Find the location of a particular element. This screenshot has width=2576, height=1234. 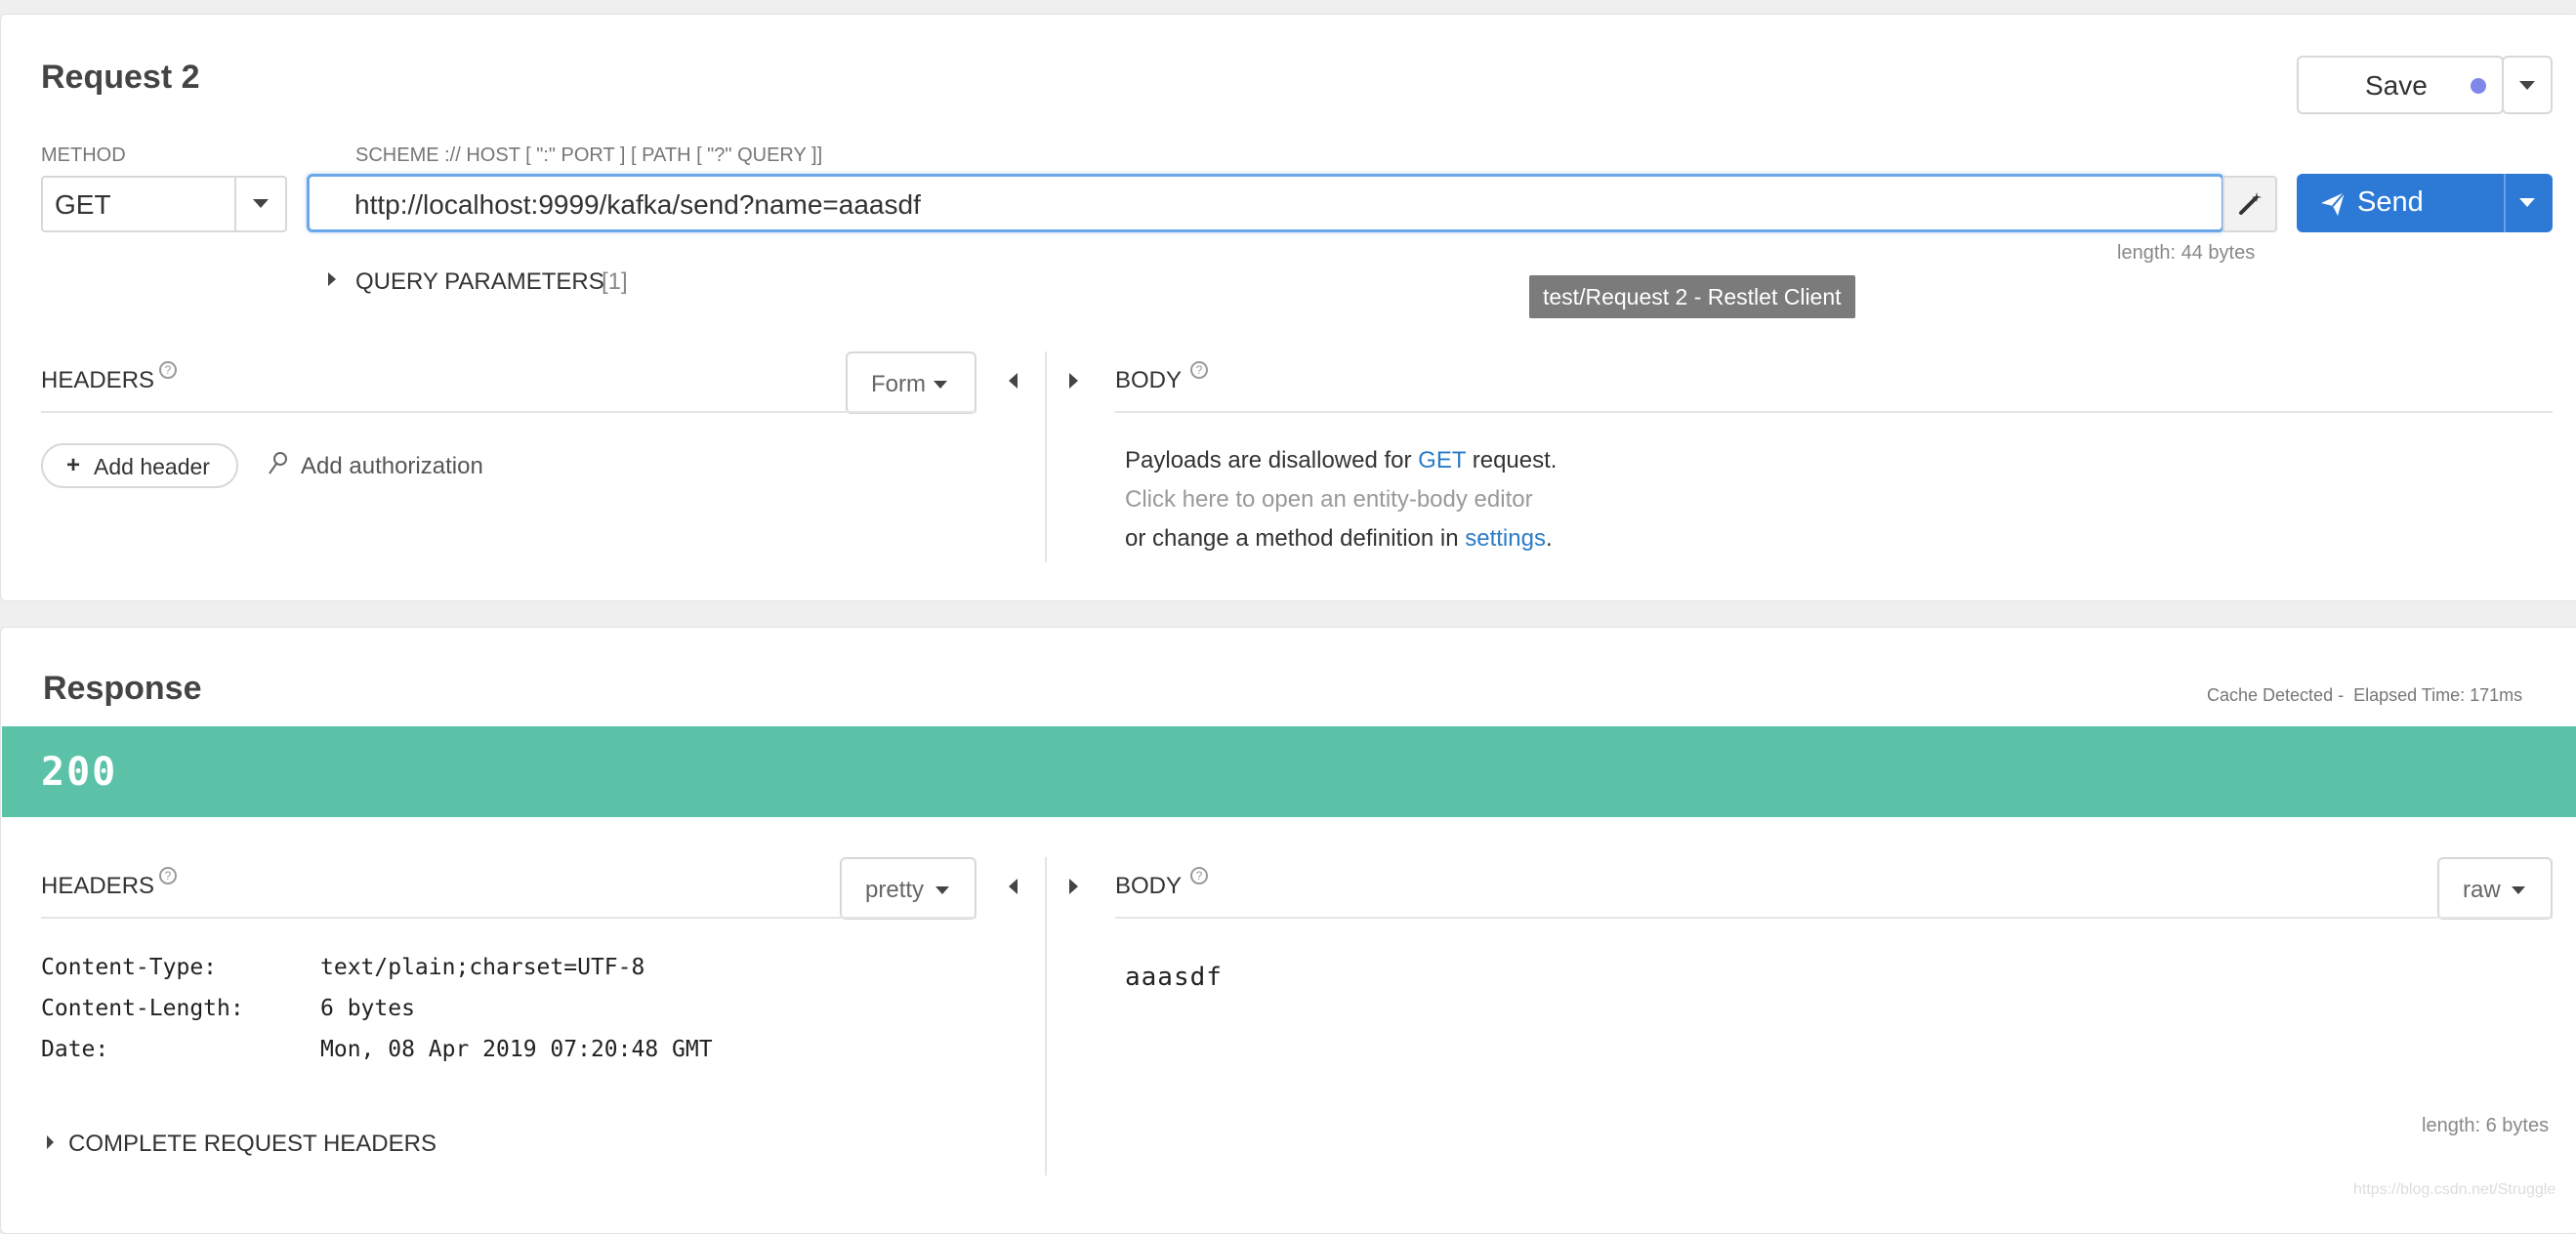

header-name: Content-Type: is located at coordinates (129, 967).